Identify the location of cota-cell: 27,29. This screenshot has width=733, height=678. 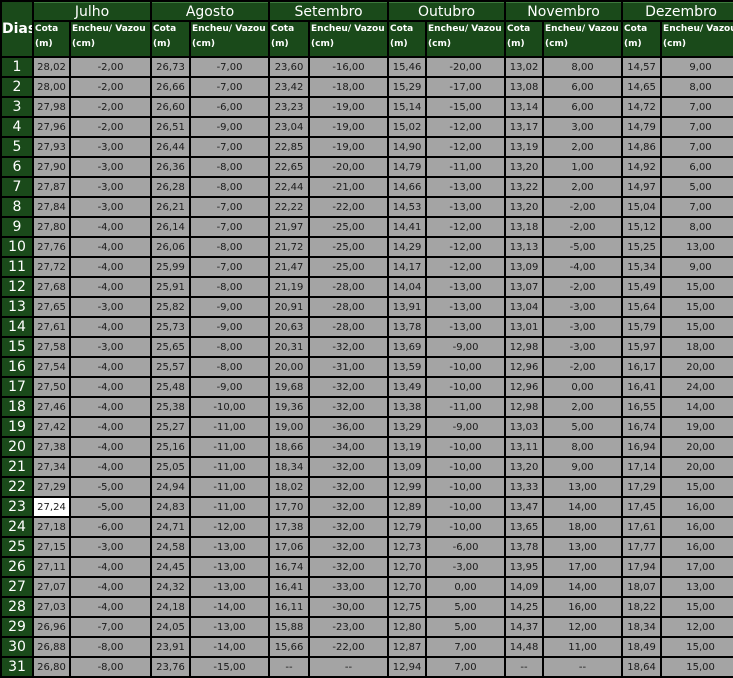
(51, 487).